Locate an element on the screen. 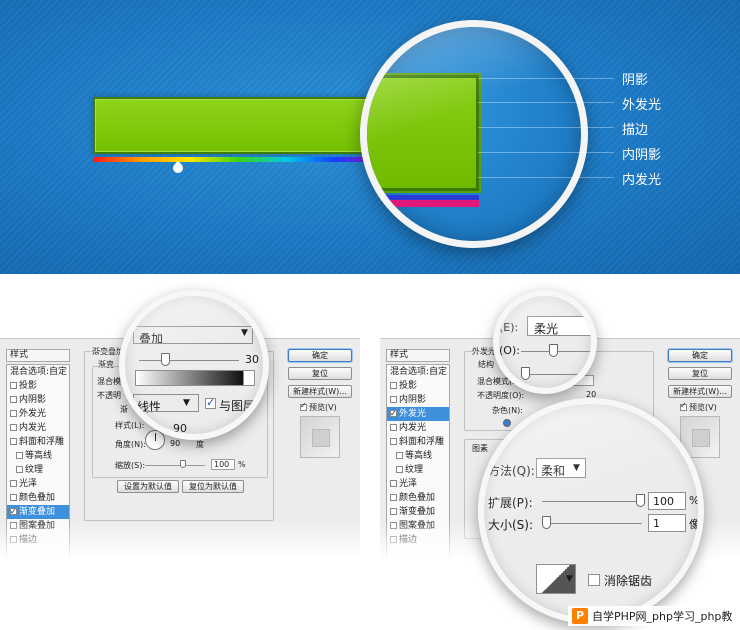 The image size is (740, 630). style-list-item-label: 斜面和浮雕 is located at coordinates (42, 442).